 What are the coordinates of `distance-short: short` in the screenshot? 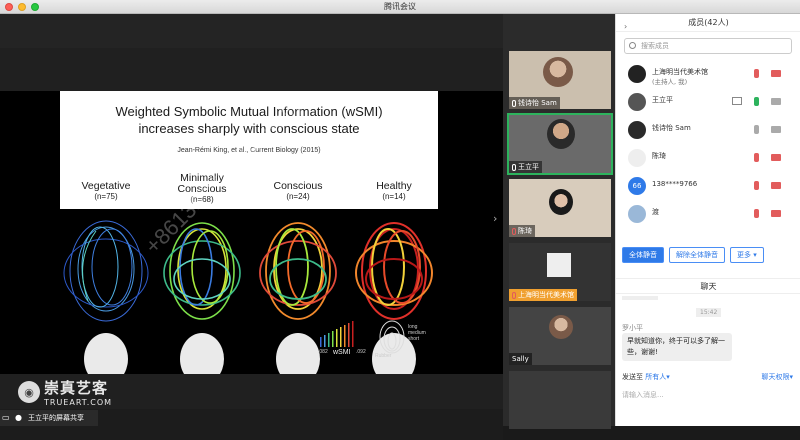 It's located at (414, 339).